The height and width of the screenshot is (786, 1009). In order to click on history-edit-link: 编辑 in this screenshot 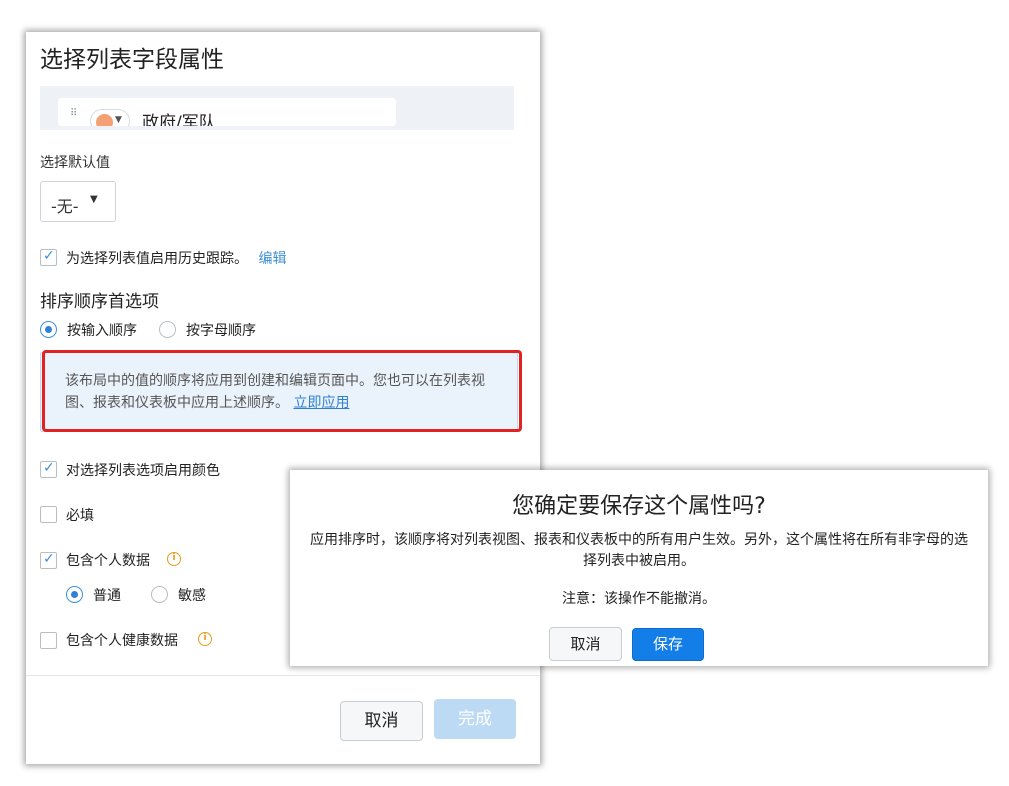, I will do `click(272, 259)`.